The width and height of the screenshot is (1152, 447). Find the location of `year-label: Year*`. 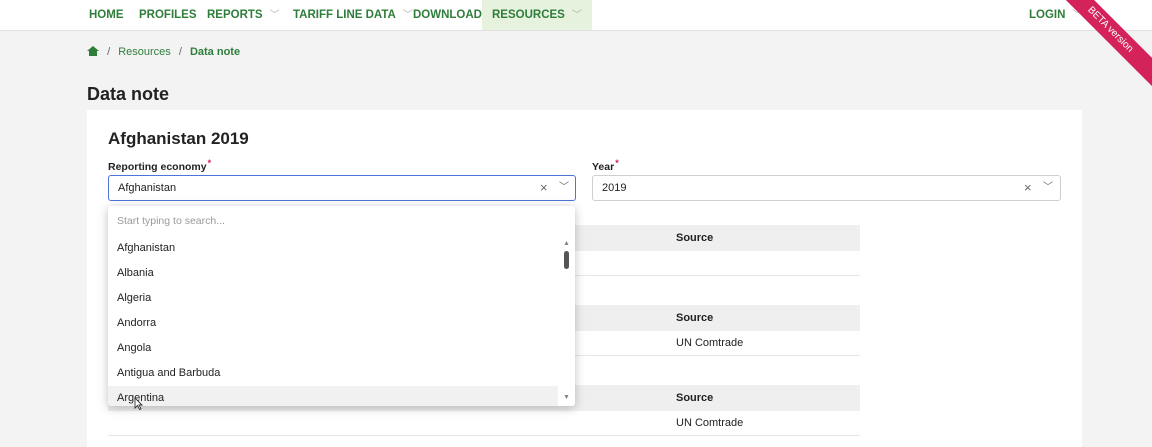

year-label: Year* is located at coordinates (605, 165).